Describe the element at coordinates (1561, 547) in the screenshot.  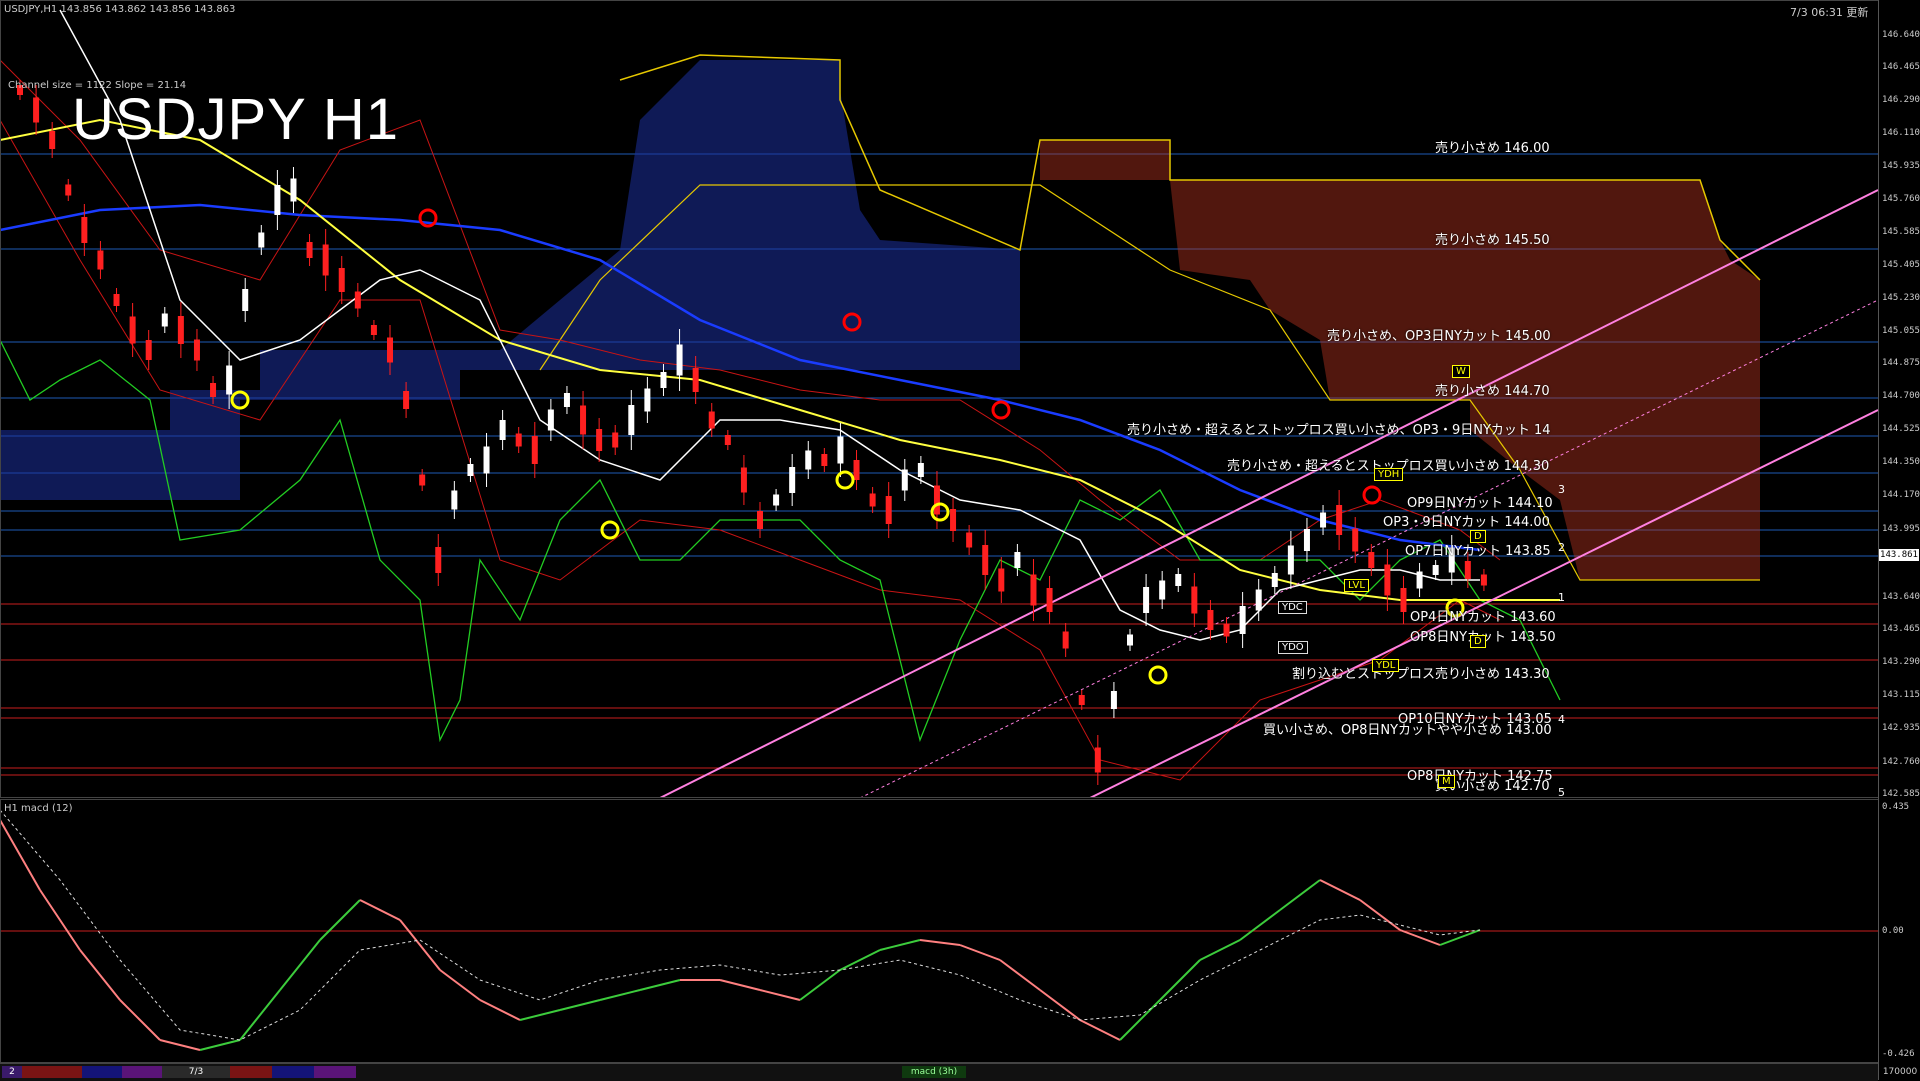
I see `channel-number-2: 2` at that location.